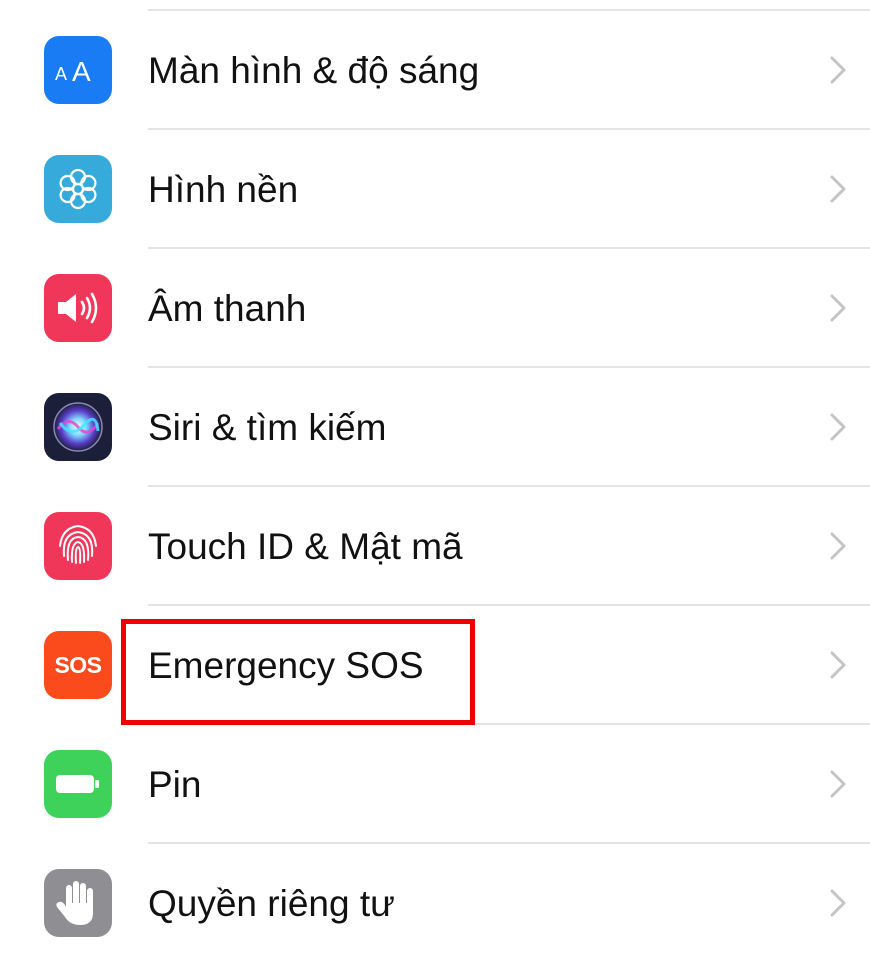  What do you see at coordinates (267, 427) in the screenshot?
I see `settings-row-label: Siri & tìm kiếm` at bounding box center [267, 427].